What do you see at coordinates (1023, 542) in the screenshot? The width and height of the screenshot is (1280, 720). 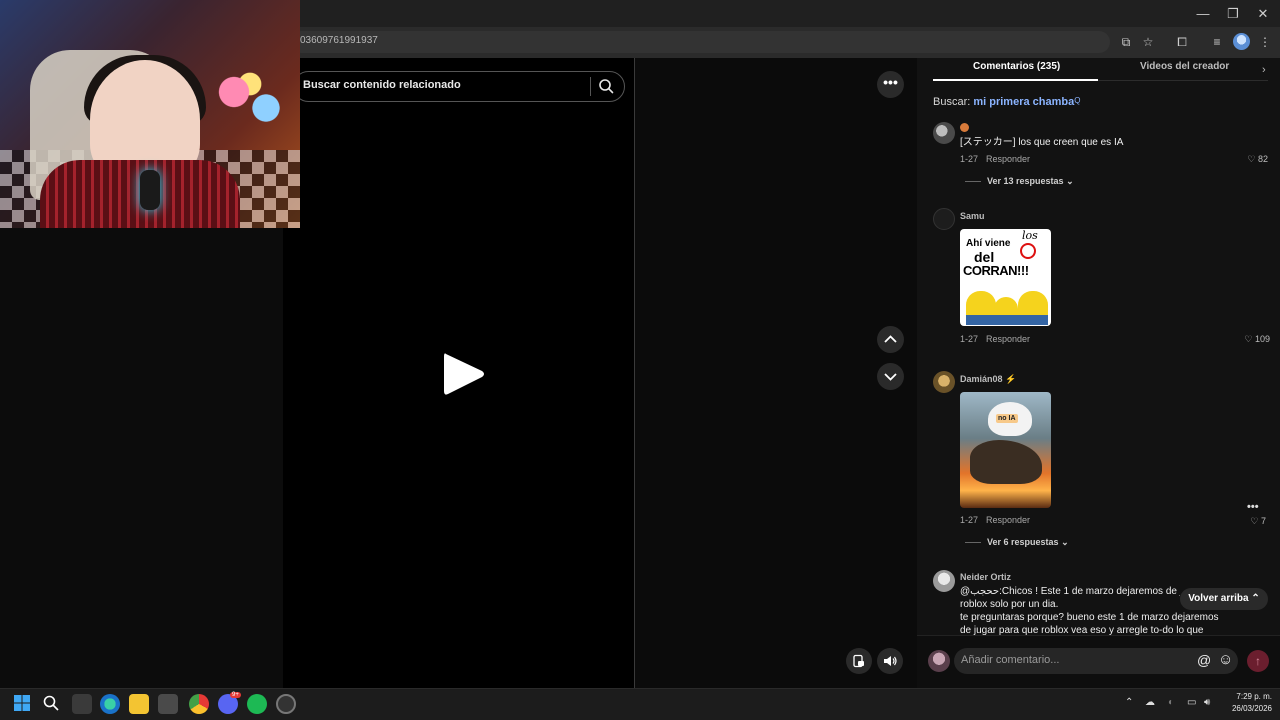 I see `view-replies-label: Ver 6 respuestas` at bounding box center [1023, 542].